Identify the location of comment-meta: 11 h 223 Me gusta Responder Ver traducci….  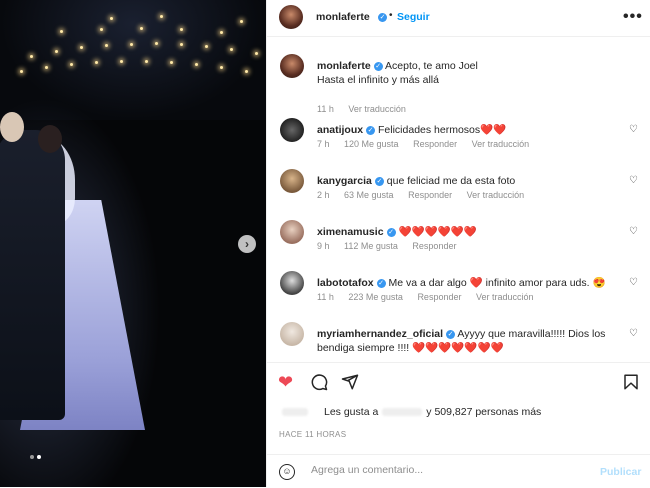
(431, 297).